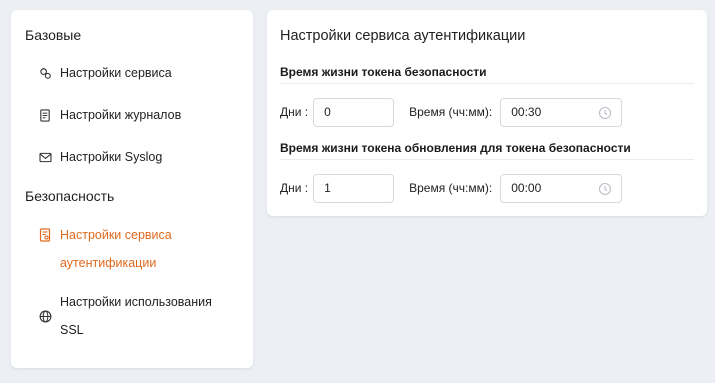  What do you see at coordinates (45, 235) in the screenshot?
I see `auth-doc-icon` at bounding box center [45, 235].